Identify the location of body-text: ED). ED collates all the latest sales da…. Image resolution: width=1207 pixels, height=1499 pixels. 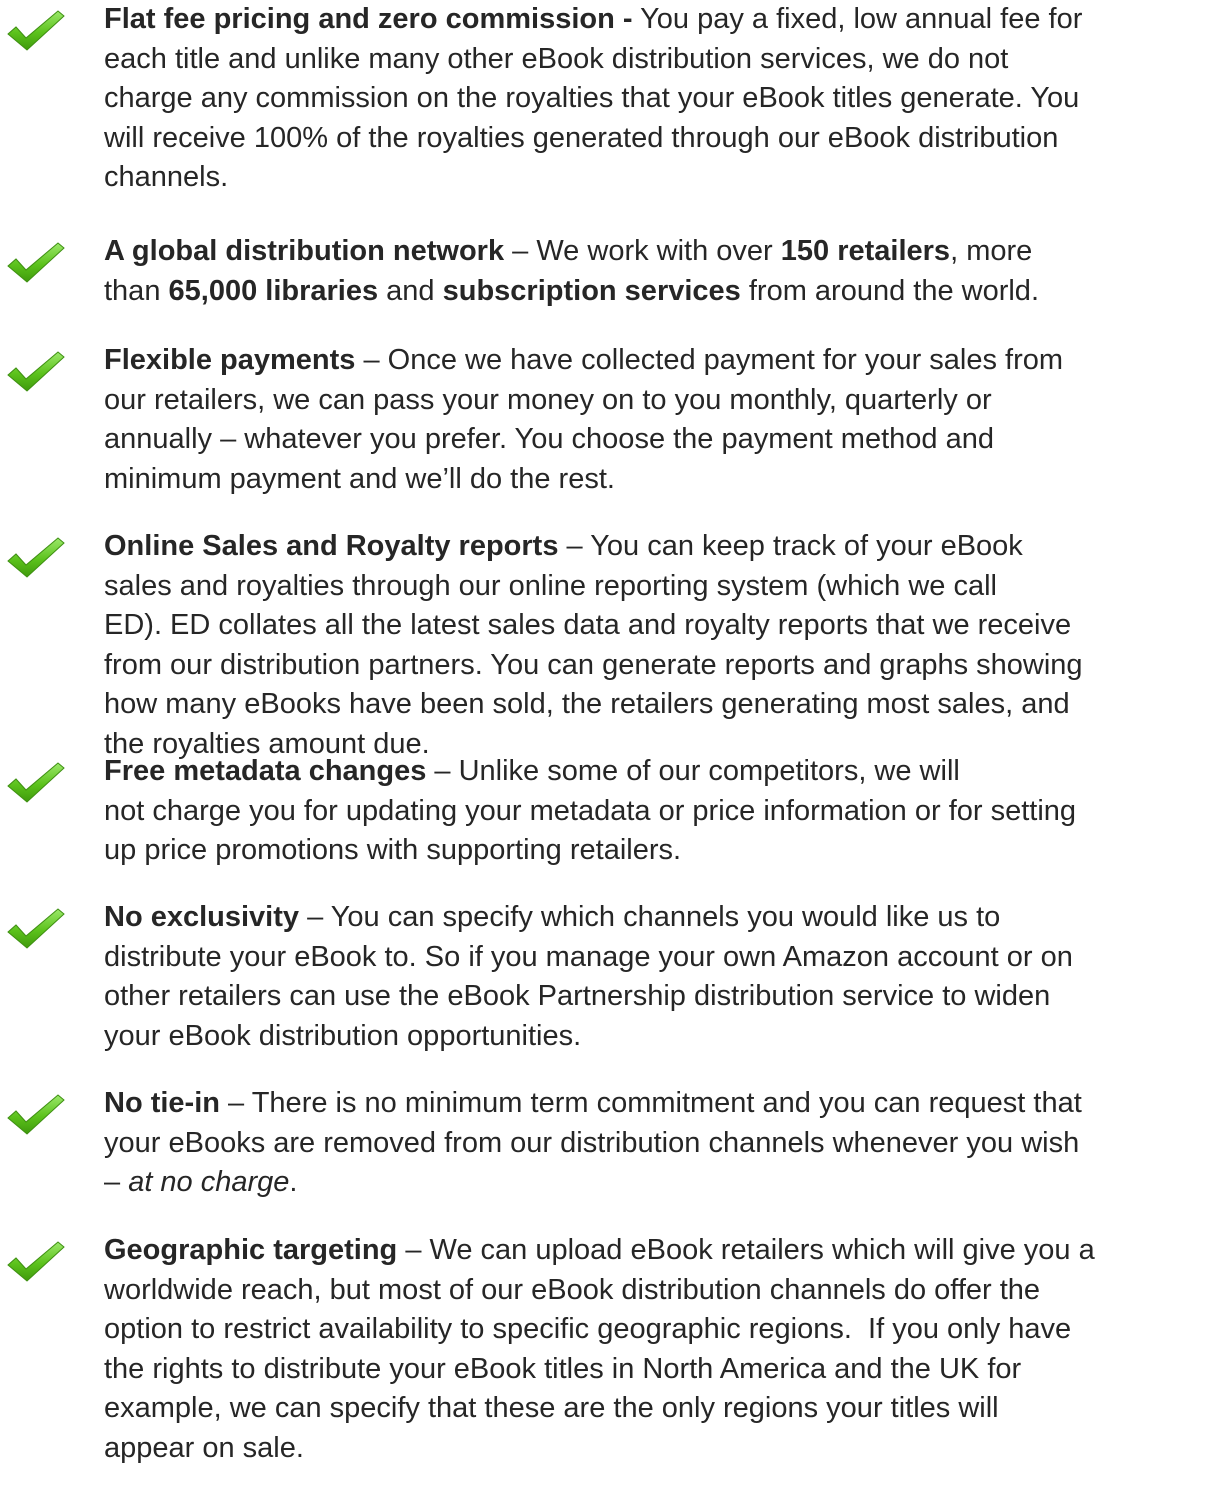
(588, 625).